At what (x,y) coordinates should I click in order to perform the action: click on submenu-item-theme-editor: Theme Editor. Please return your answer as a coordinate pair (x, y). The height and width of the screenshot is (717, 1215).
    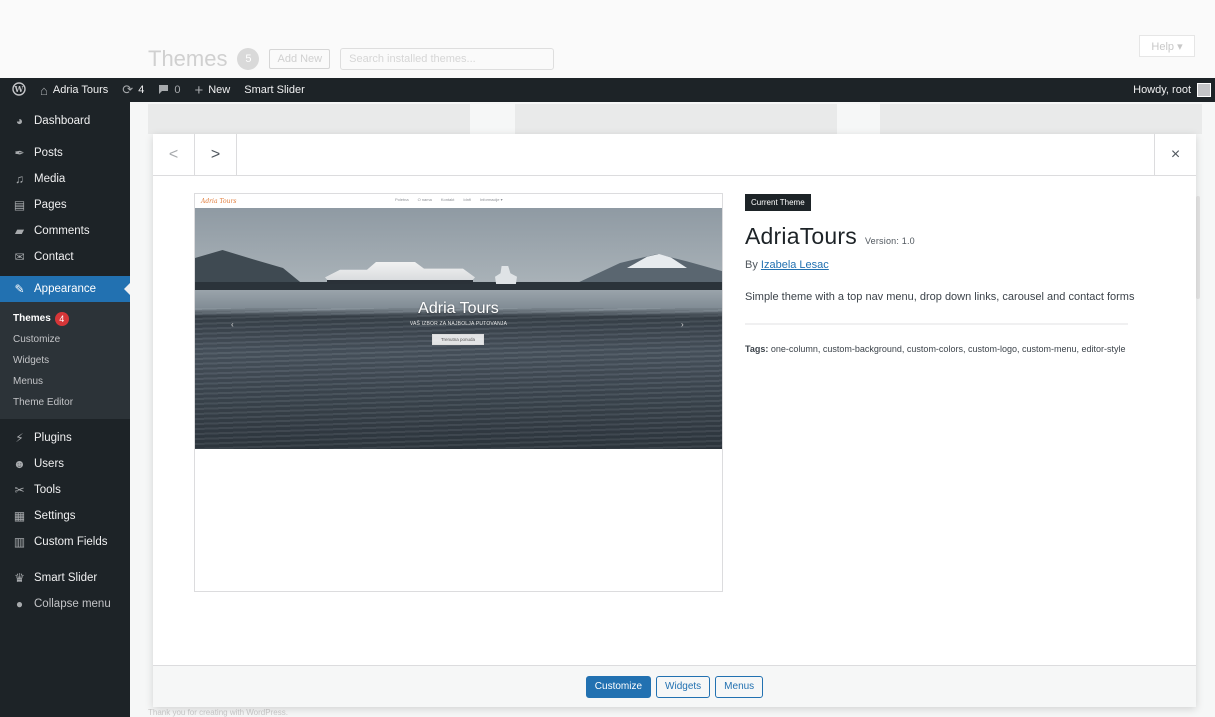
    Looking at the image, I should click on (65, 402).